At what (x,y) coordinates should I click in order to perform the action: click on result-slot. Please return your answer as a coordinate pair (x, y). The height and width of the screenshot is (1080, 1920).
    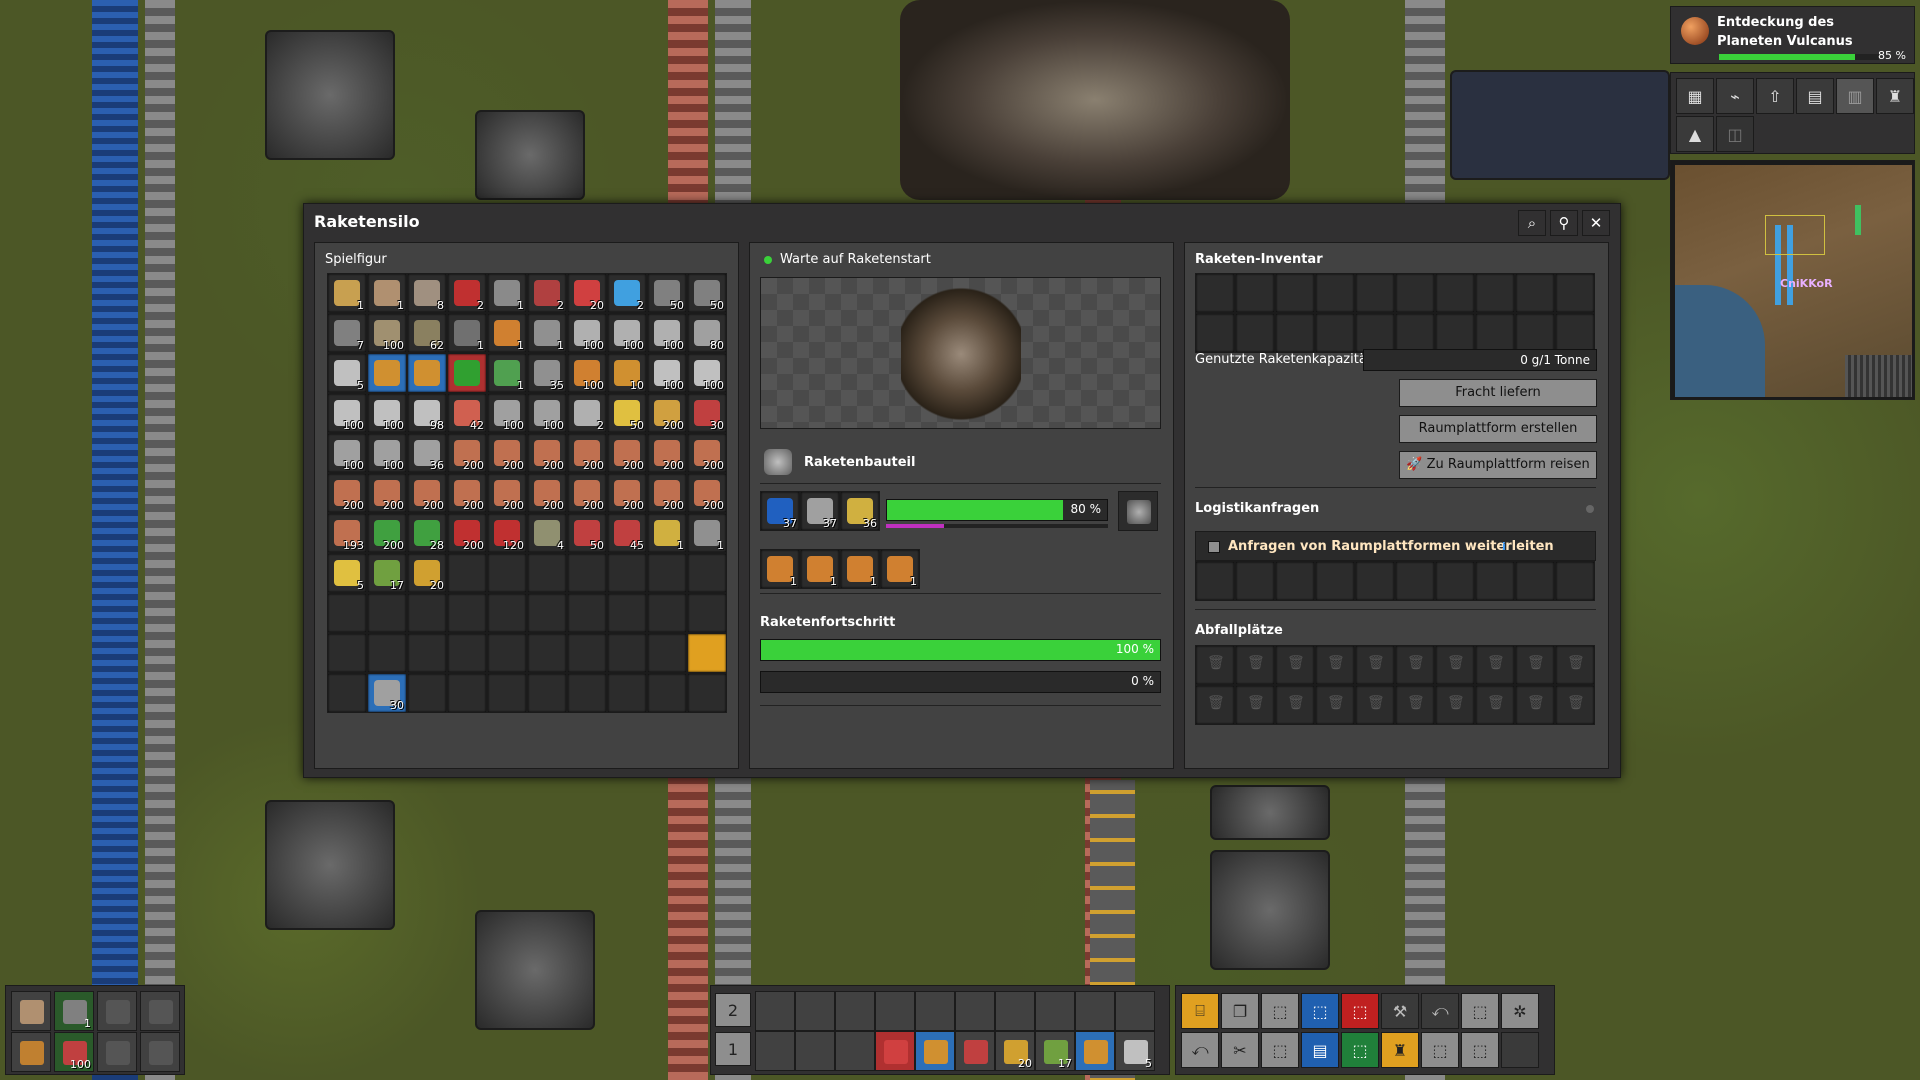
    Looking at the image, I should click on (1138, 511).